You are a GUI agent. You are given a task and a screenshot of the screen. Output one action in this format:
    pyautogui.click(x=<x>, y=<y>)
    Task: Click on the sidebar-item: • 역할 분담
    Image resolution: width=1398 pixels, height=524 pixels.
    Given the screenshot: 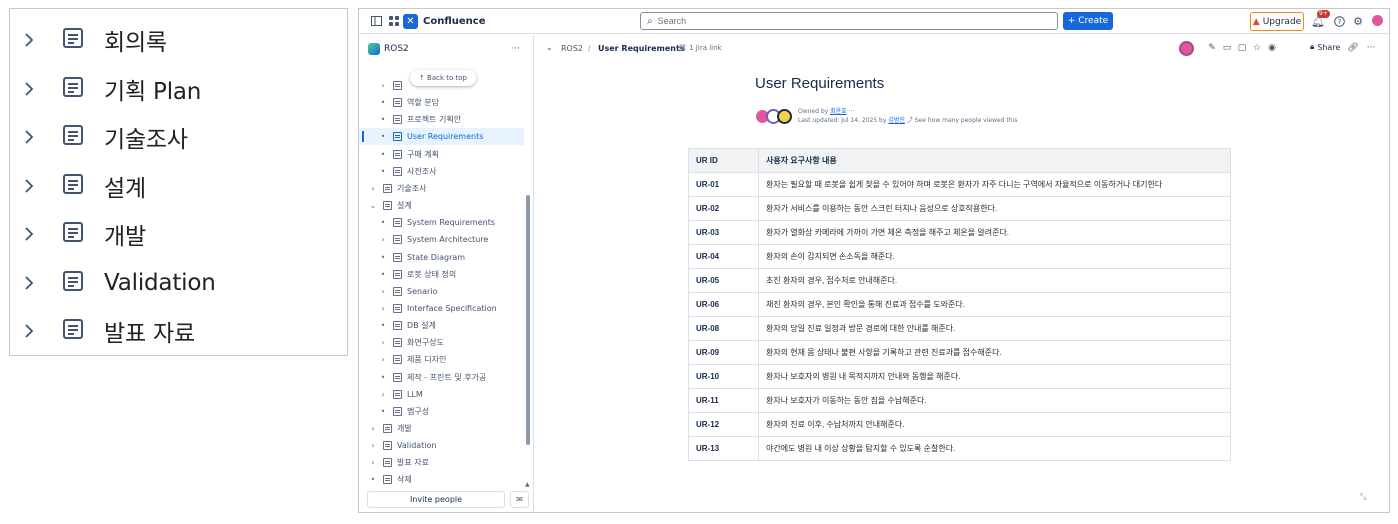 What is the action you would take?
    pyautogui.click(x=441, y=102)
    